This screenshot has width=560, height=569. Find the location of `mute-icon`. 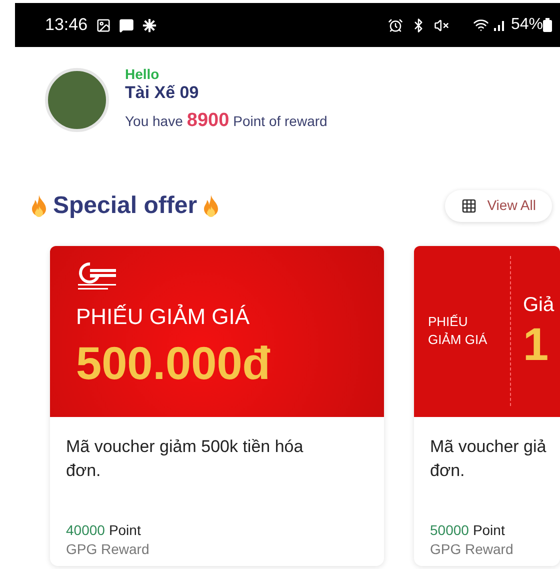

mute-icon is located at coordinates (441, 25).